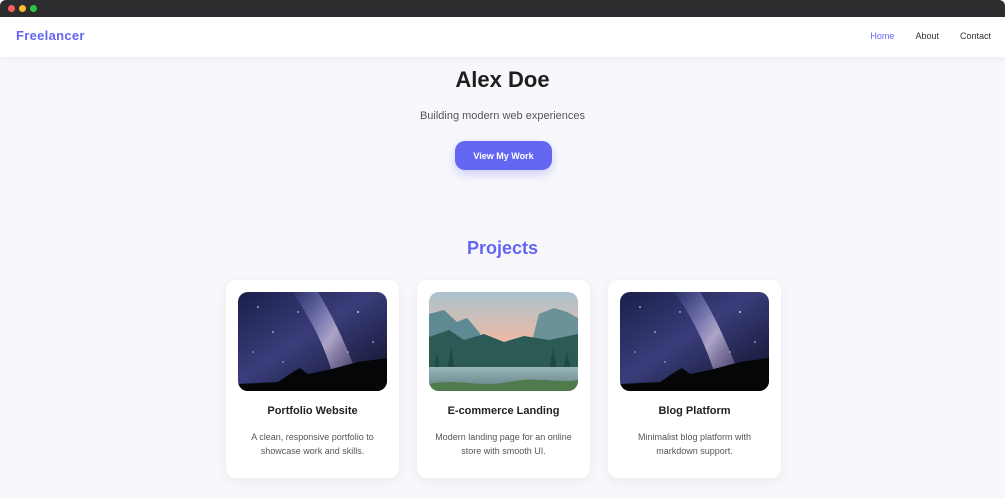  What do you see at coordinates (503, 155) in the screenshot?
I see `view-my-work-button: View My Work` at bounding box center [503, 155].